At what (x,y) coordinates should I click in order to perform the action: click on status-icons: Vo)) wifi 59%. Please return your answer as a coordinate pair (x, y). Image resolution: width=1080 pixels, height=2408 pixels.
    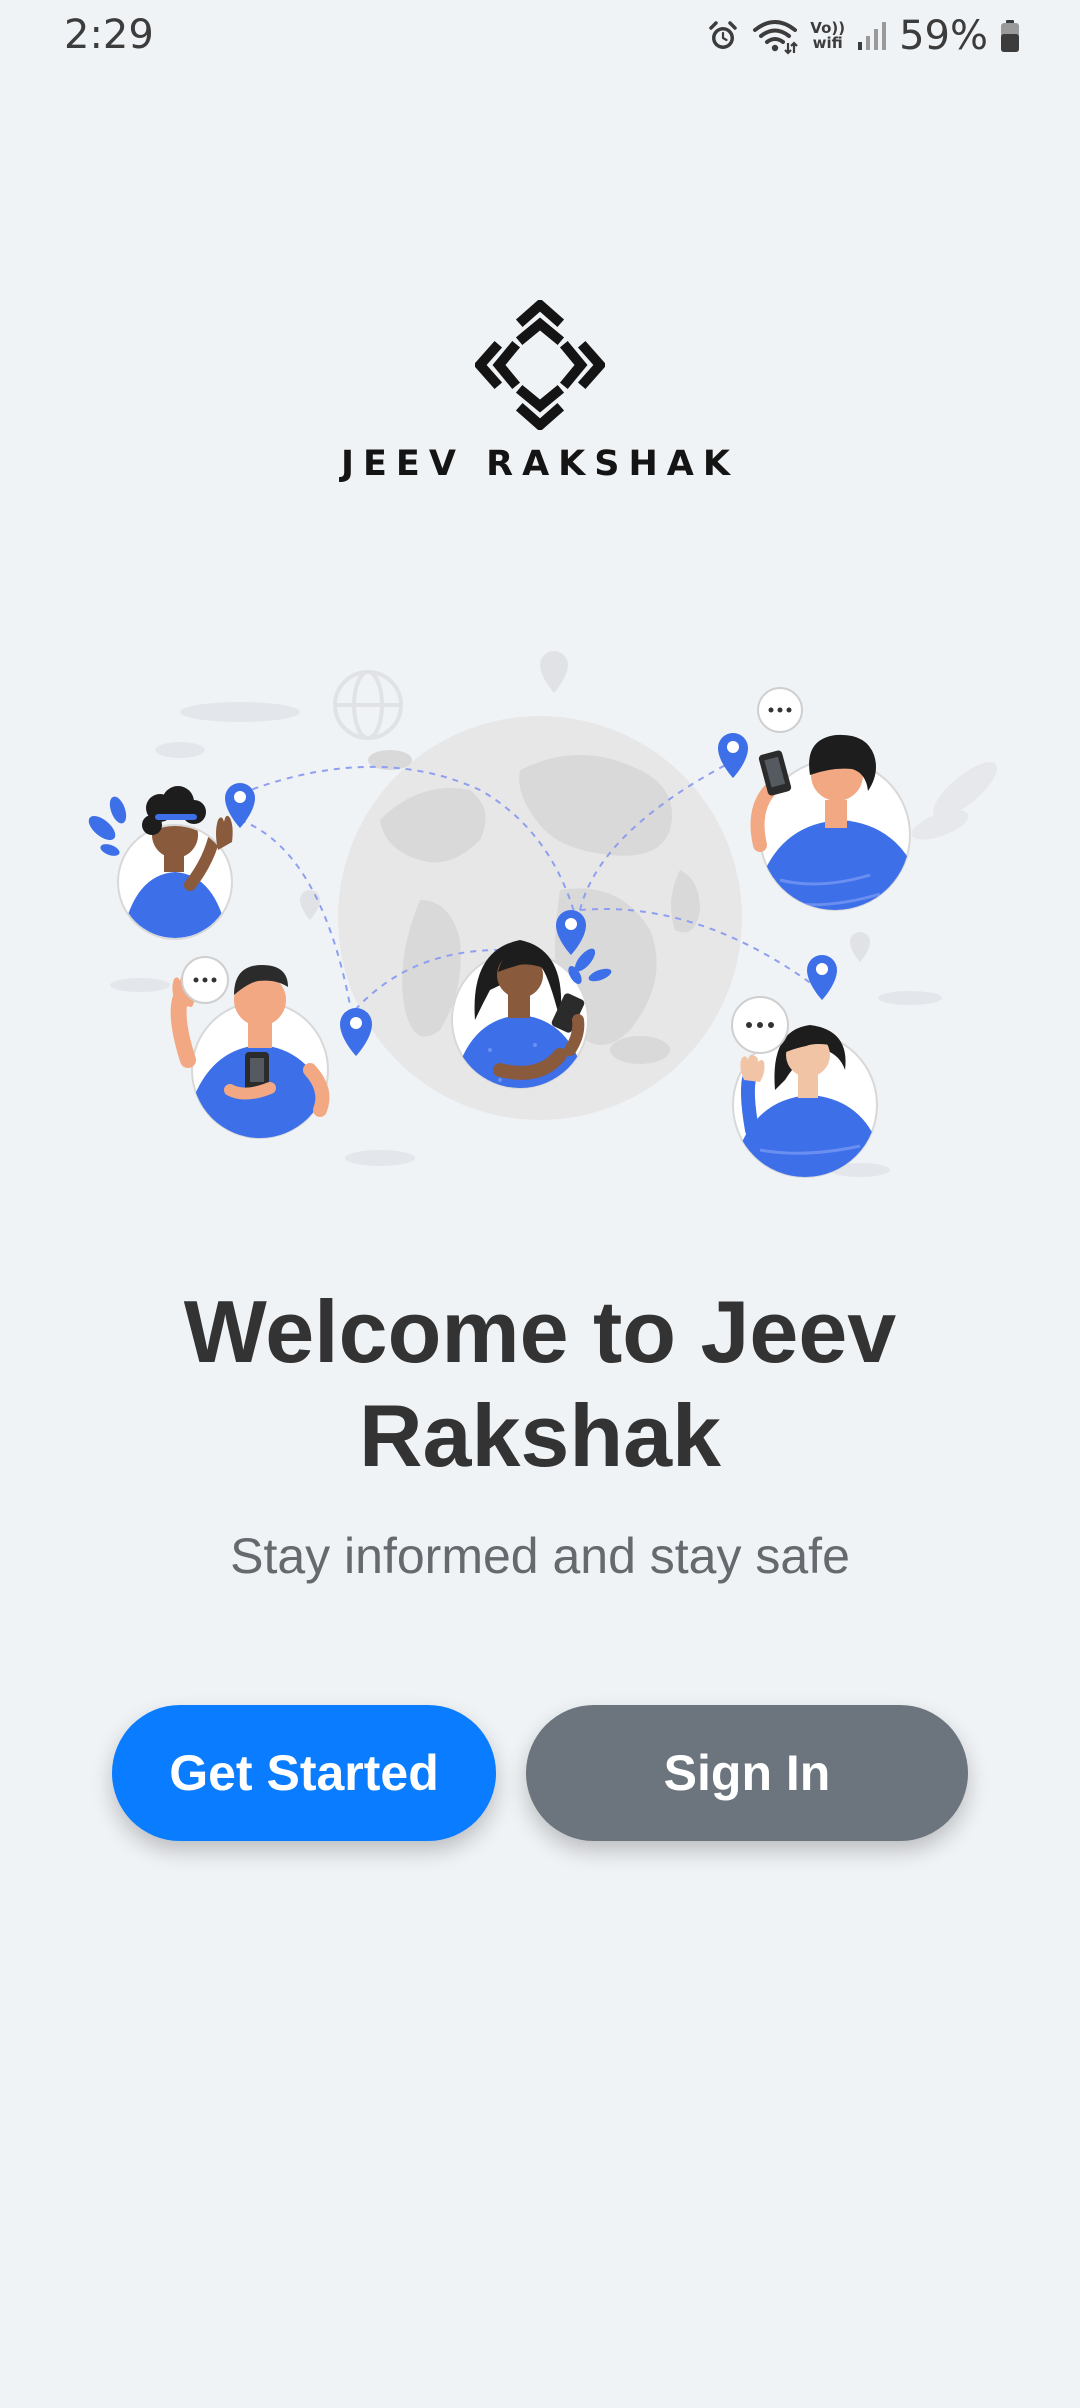
    Looking at the image, I should click on (863, 36).